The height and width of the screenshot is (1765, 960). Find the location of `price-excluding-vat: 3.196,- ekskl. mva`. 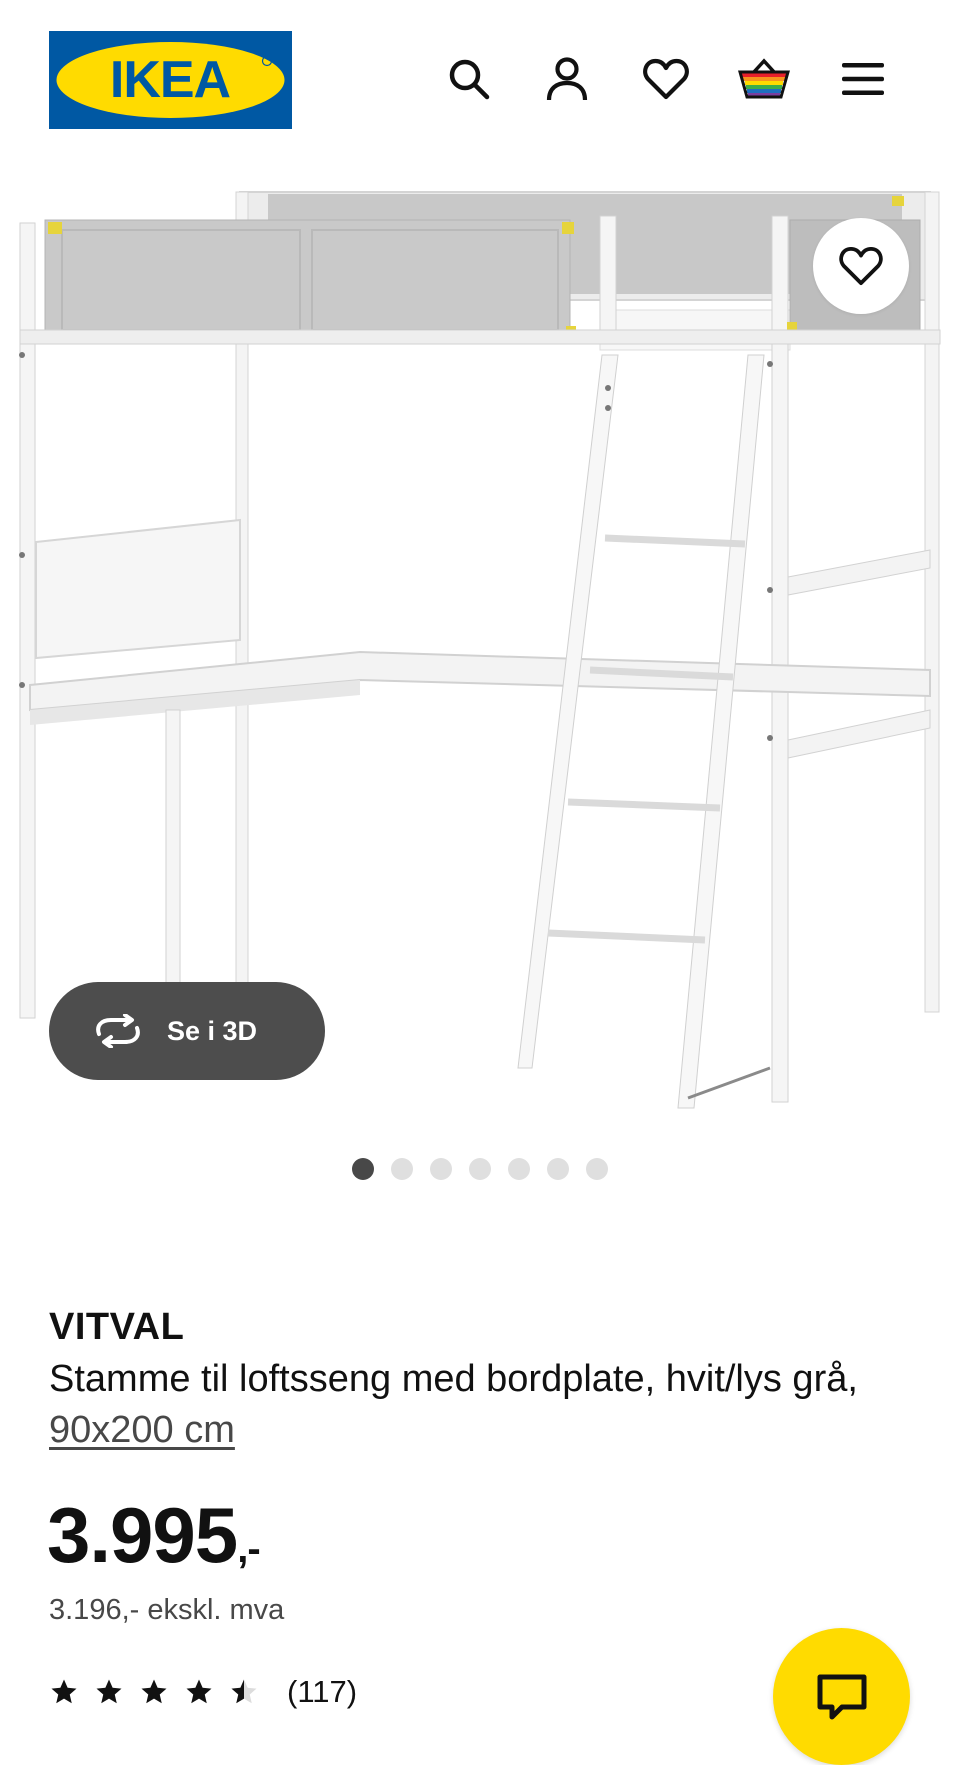

price-excluding-vat: 3.196,- ekskl. mva is located at coordinates (167, 1610).